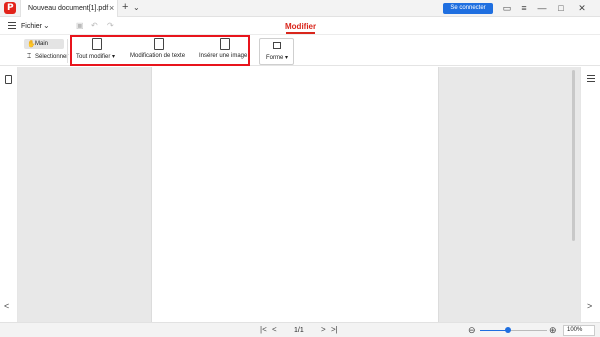  I want to click on zoom-slider-handle, so click(508, 330).